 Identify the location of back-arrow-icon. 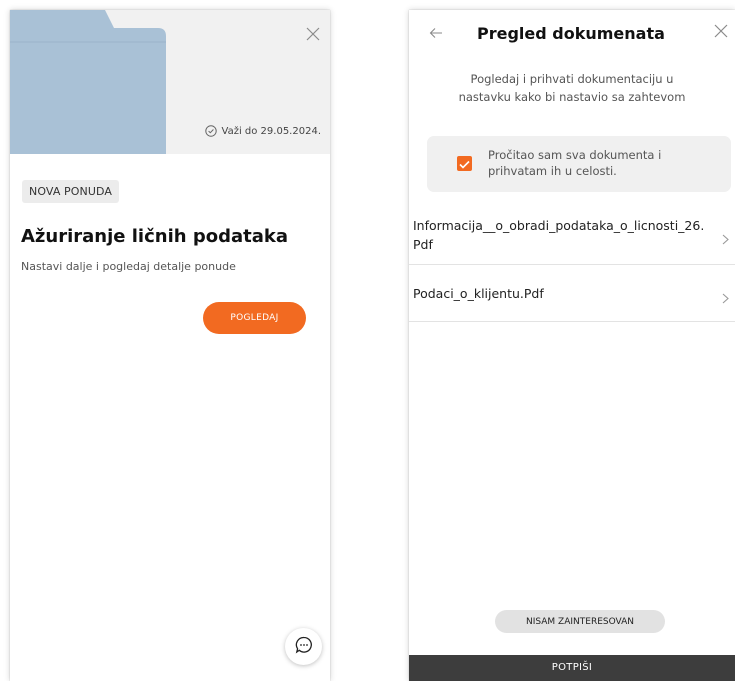
(436, 33).